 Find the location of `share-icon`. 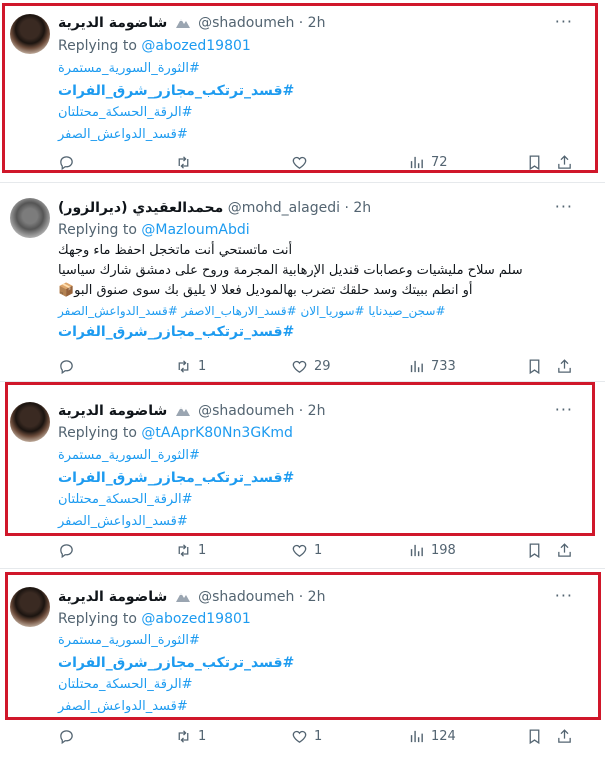

share-icon is located at coordinates (564, 736).